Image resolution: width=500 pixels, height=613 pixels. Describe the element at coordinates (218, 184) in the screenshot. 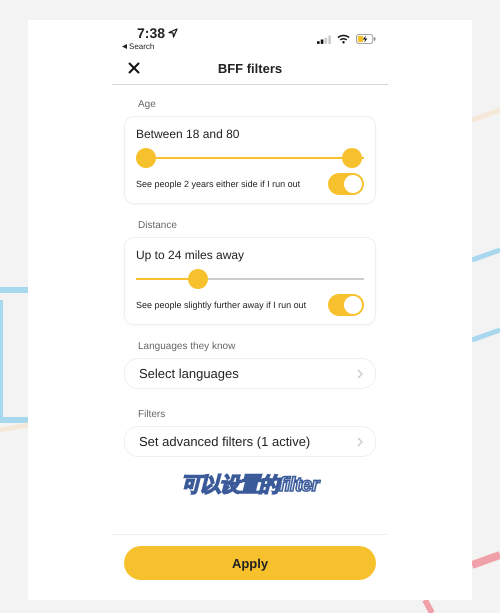

I see `toggle-label: See people 2 years either side if I run out` at that location.